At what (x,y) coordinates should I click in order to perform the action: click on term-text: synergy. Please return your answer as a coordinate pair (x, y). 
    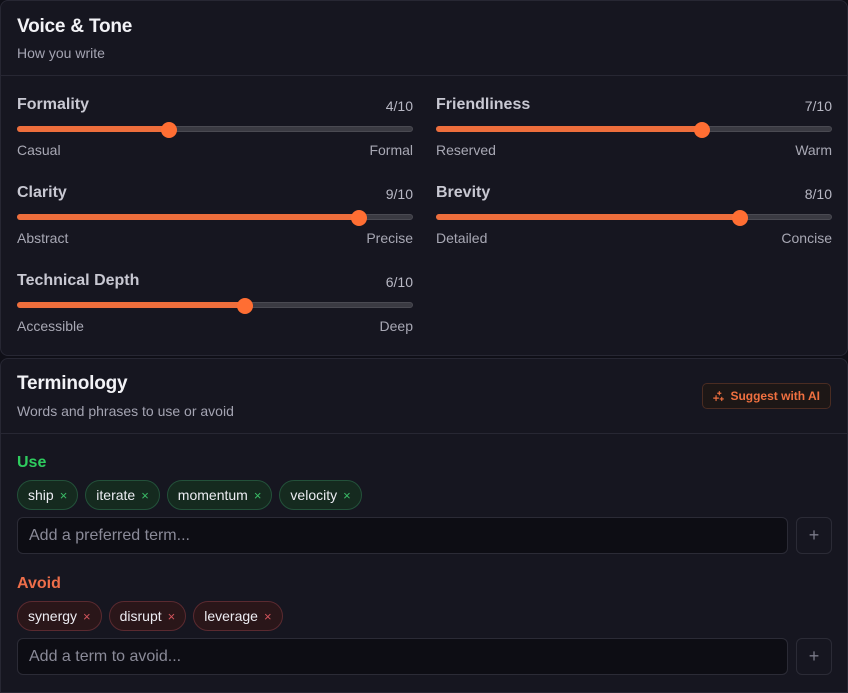
    Looking at the image, I should click on (53, 616).